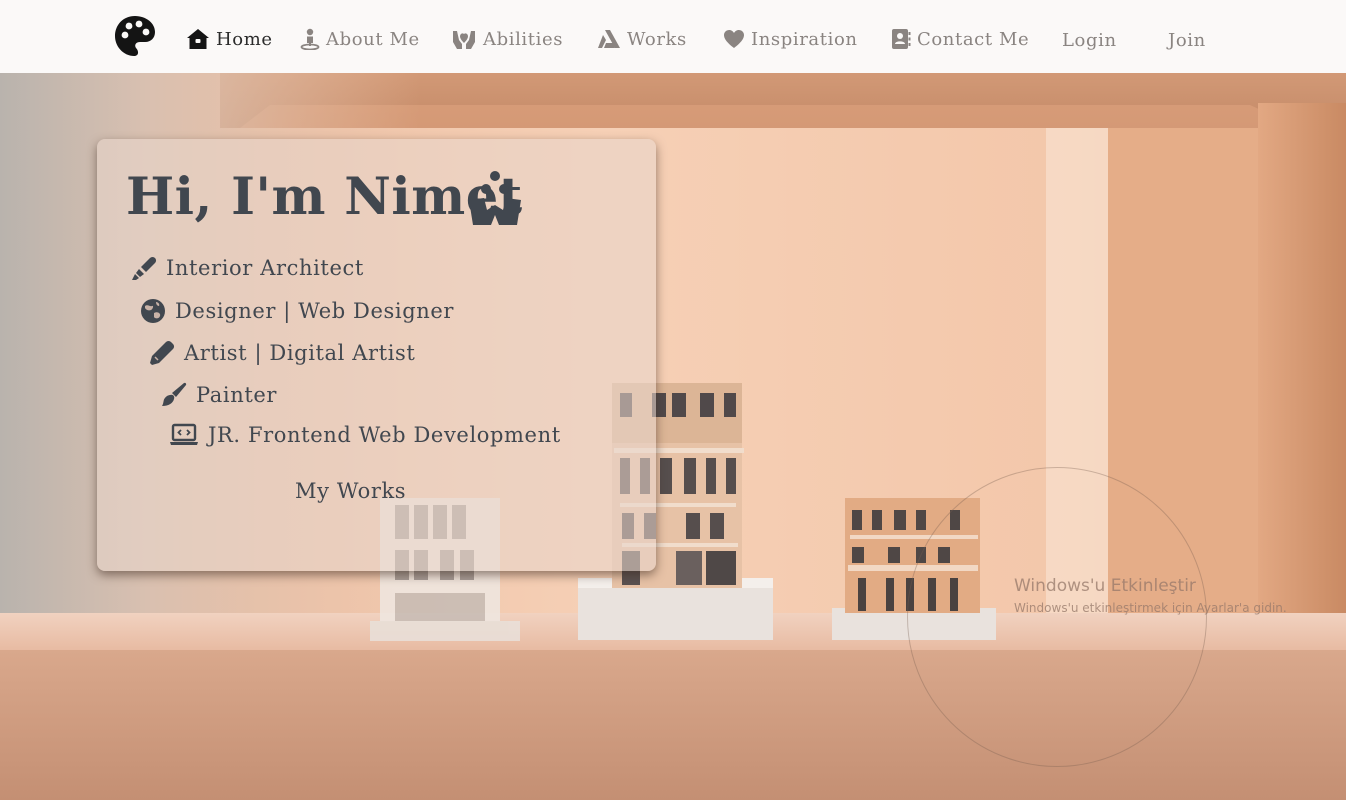  Describe the element at coordinates (973, 39) in the screenshot. I see `nav-label: Contact Me` at that location.